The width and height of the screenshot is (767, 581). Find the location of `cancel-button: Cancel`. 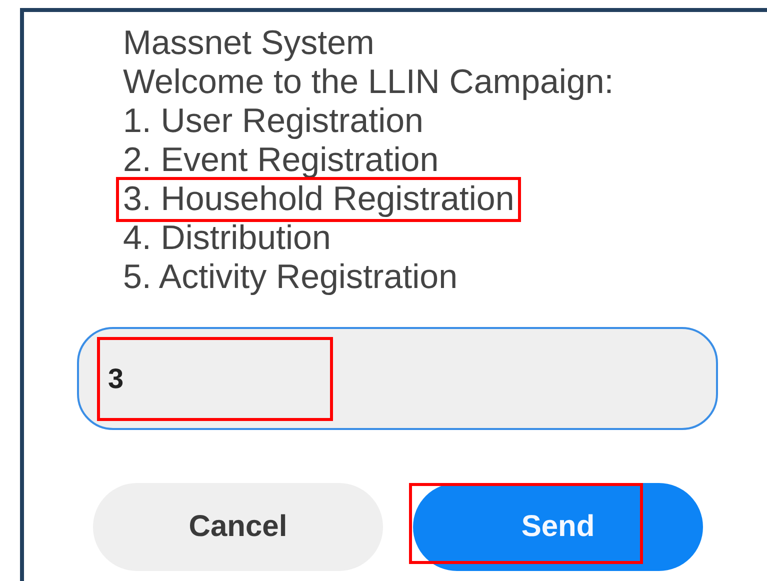

cancel-button: Cancel is located at coordinates (238, 527).